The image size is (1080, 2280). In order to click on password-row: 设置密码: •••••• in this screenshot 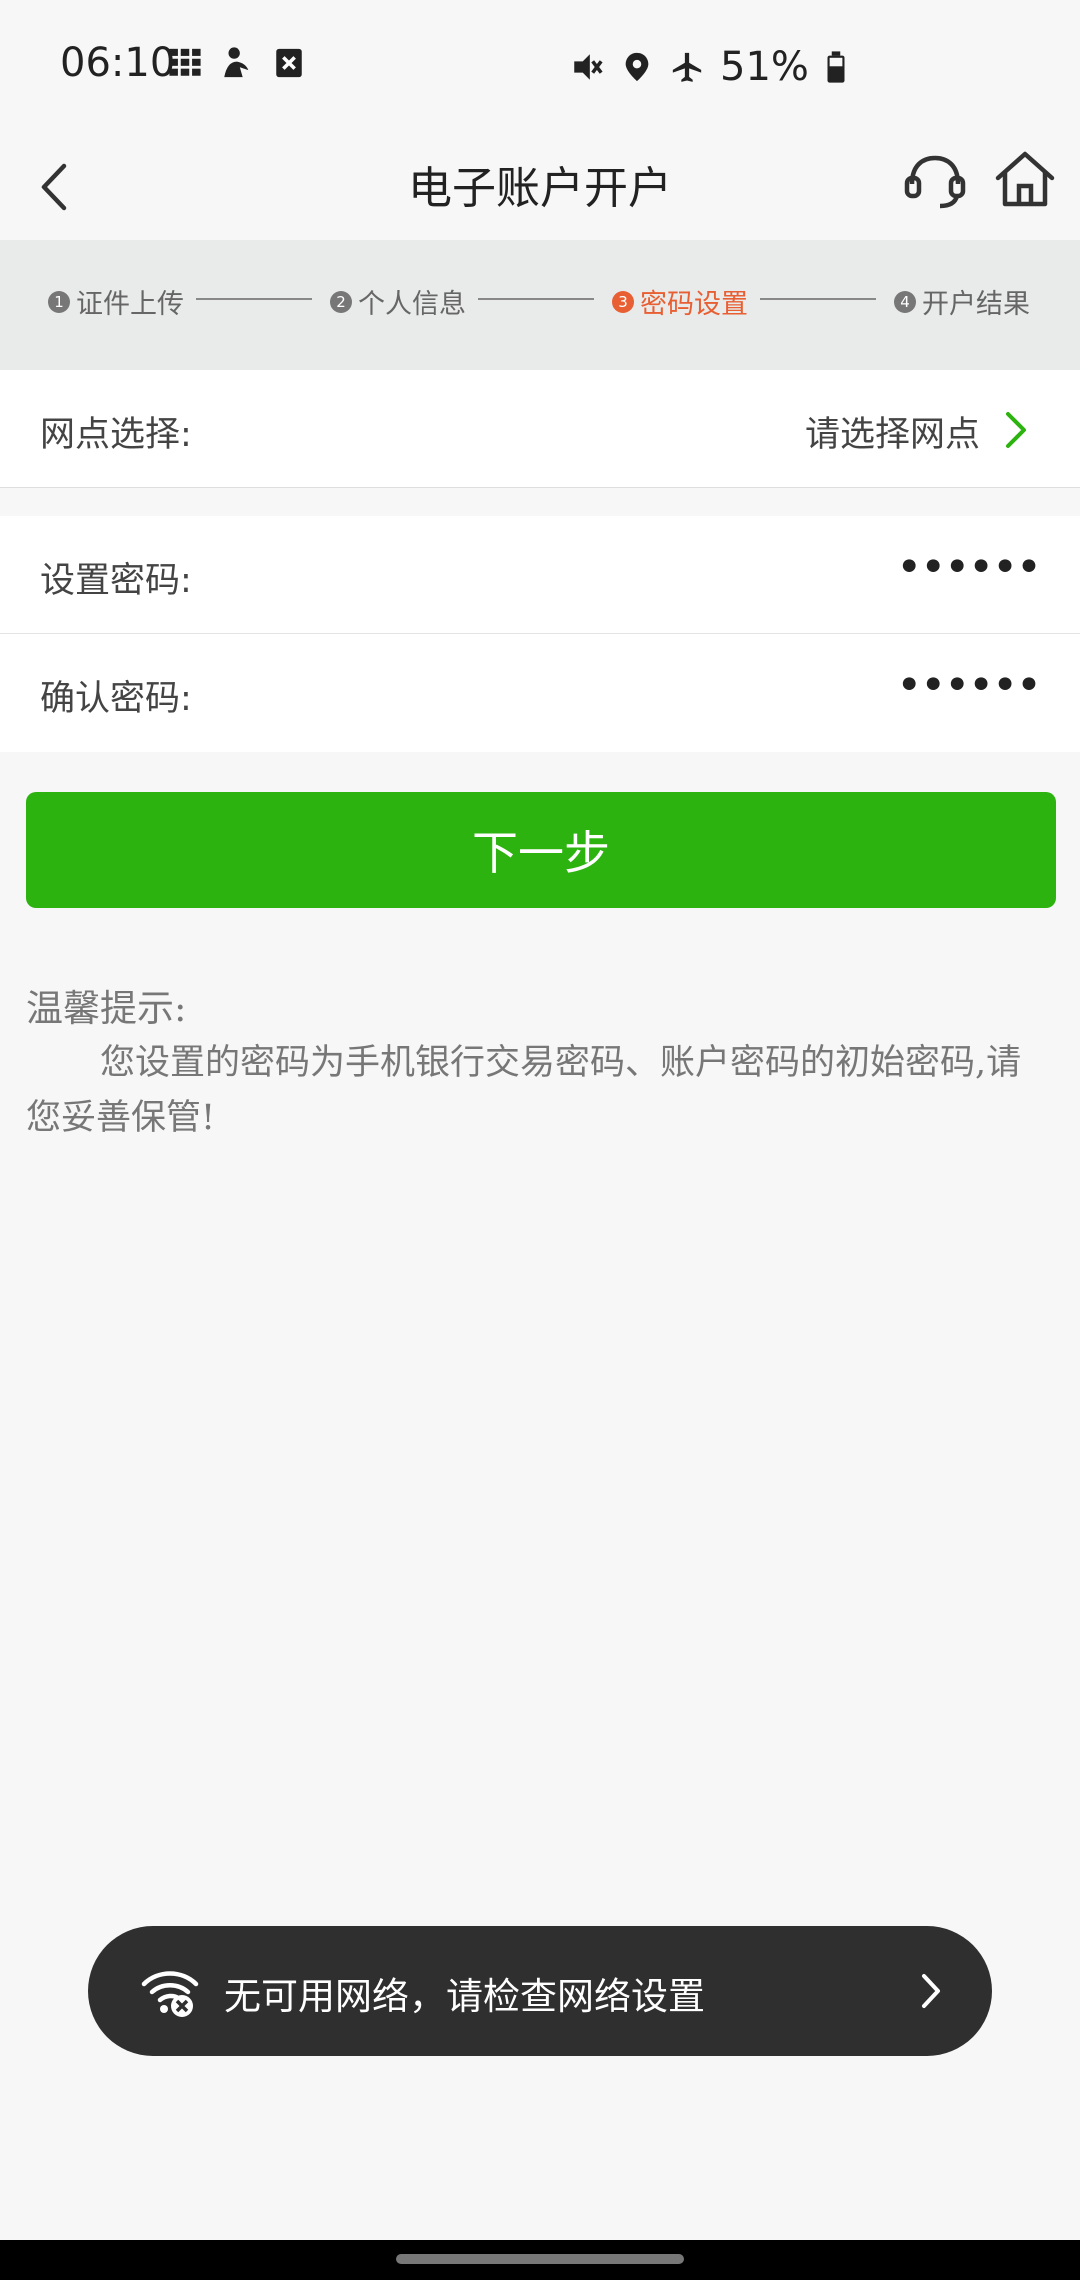, I will do `click(540, 575)`.